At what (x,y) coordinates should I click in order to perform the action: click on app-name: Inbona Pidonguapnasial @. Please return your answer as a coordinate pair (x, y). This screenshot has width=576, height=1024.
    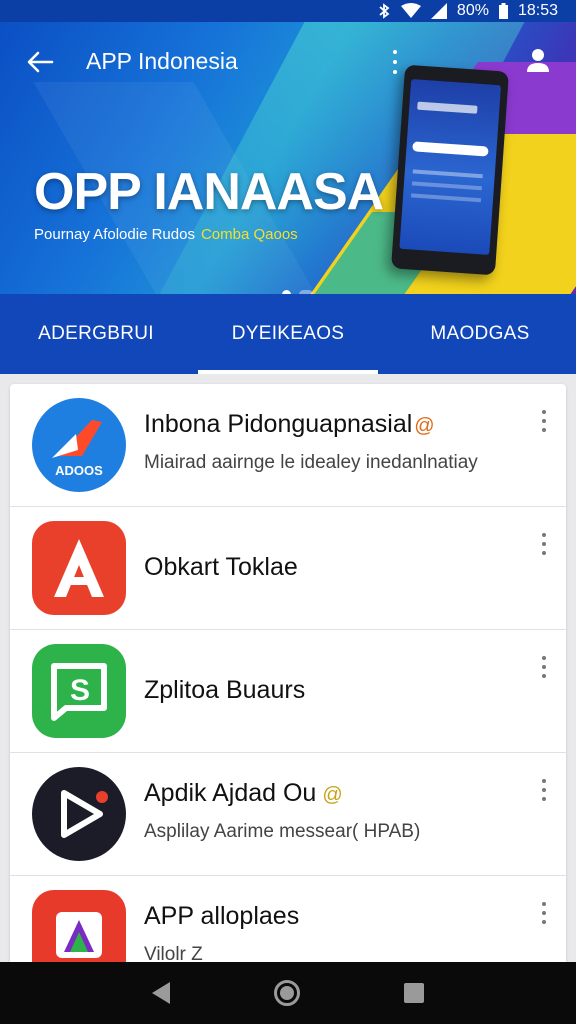
    Looking at the image, I should click on (289, 424).